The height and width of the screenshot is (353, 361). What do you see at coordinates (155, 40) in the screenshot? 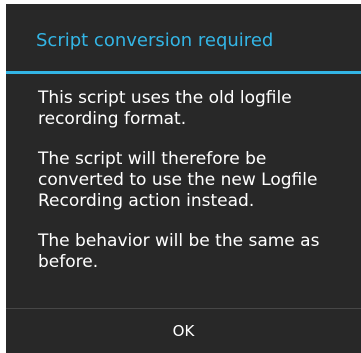
I see `dialog-title: Script conversion required` at bounding box center [155, 40].